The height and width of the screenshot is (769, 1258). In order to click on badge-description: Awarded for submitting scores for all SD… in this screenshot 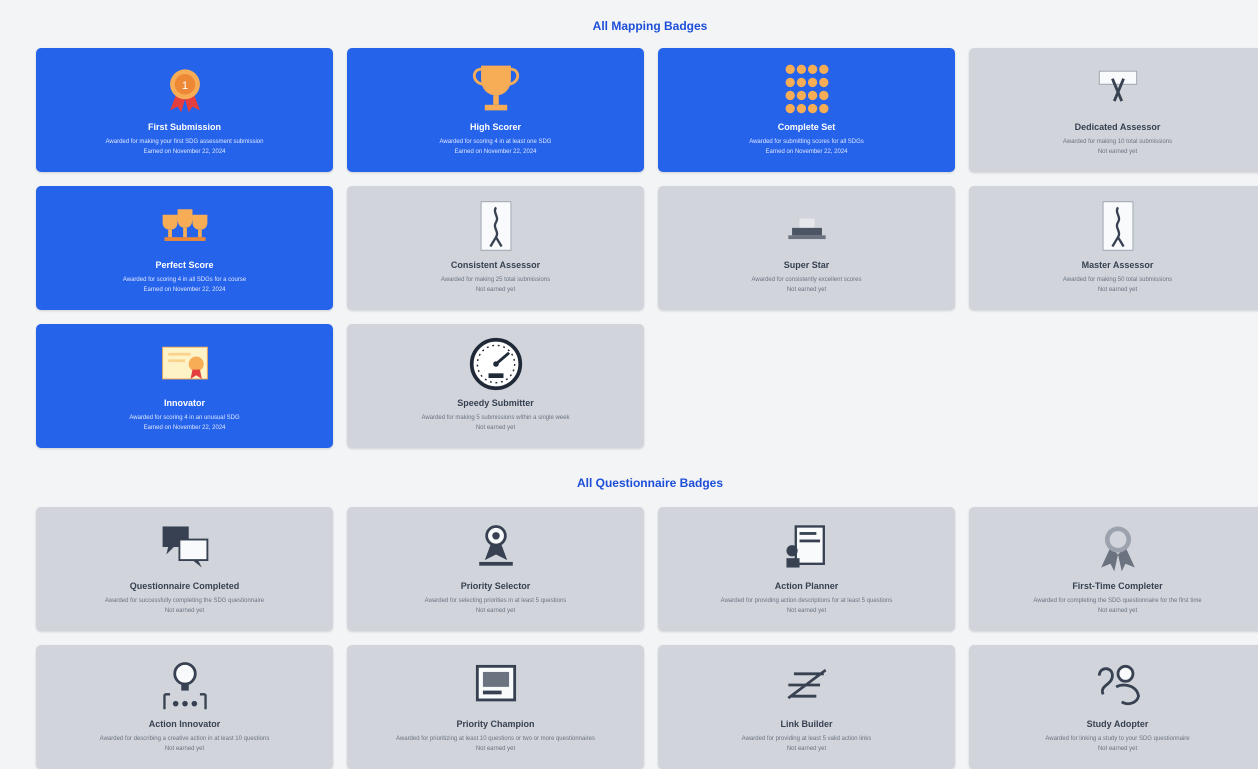, I will do `click(806, 142)`.